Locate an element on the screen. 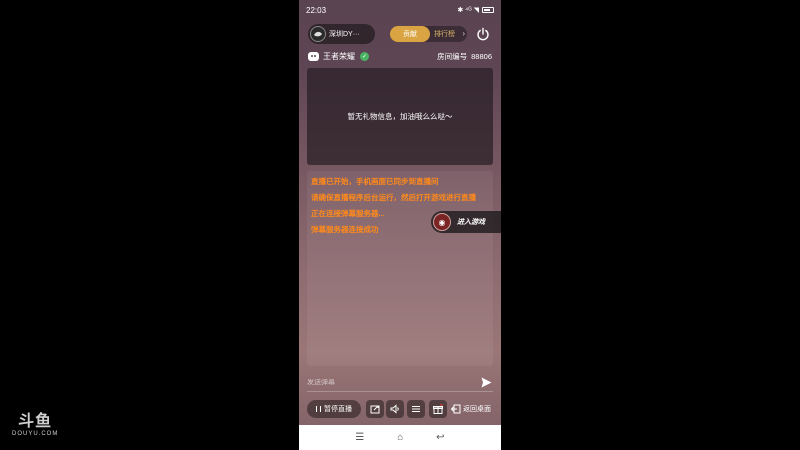 The width and height of the screenshot is (800, 450). douyu-watermark: 斗鱼 DOUYU.COM is located at coordinates (35, 425).